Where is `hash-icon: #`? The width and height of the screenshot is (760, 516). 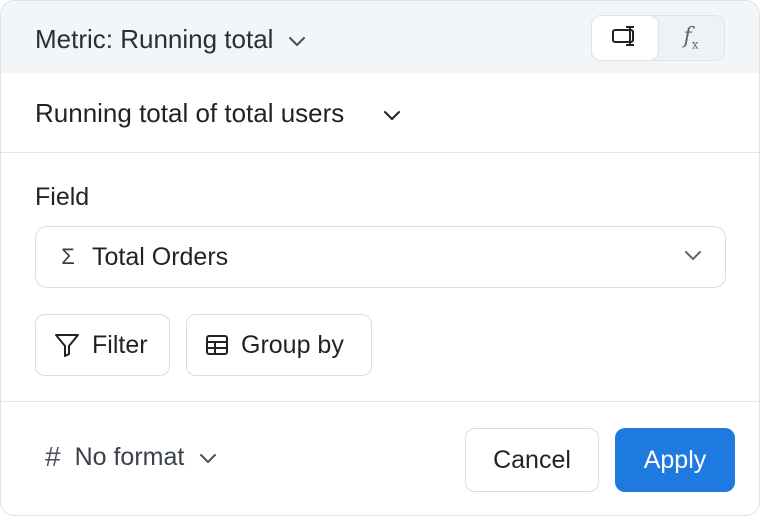
hash-icon: # is located at coordinates (53, 456).